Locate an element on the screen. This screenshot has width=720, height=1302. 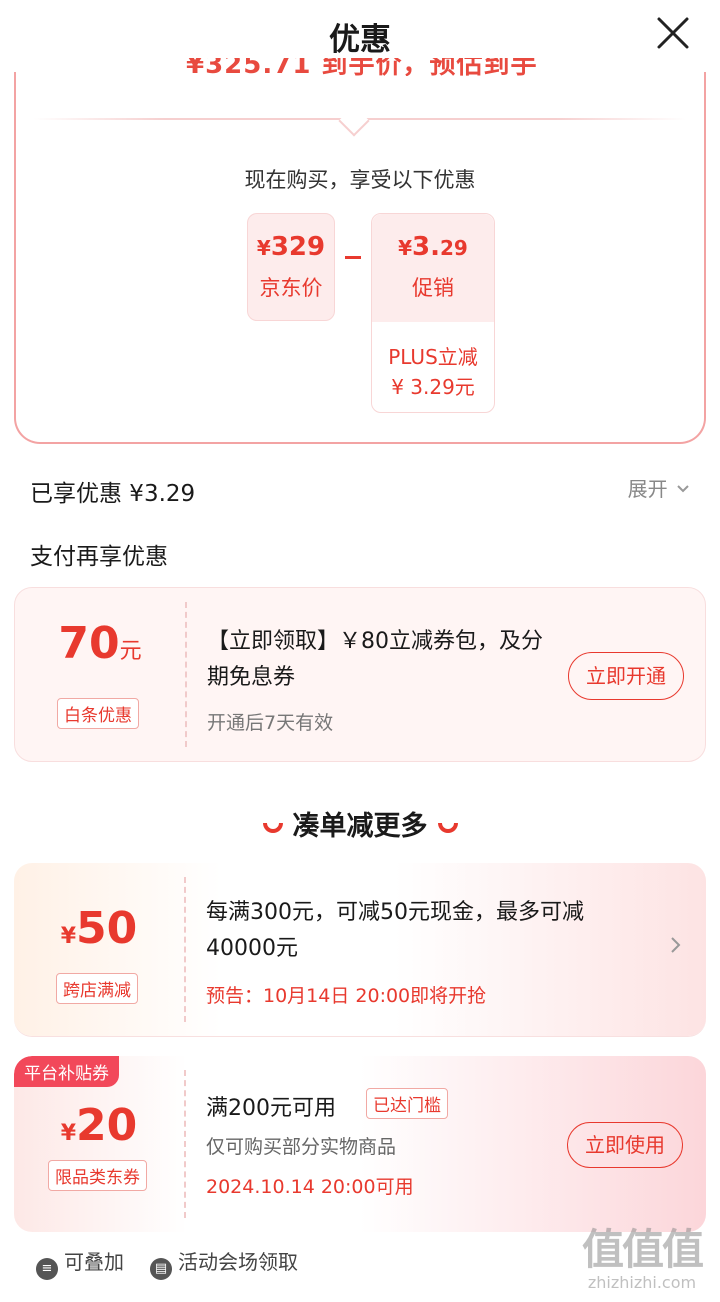
coupon-scope: 仅可购买部分实物商品 is located at coordinates (301, 1147).